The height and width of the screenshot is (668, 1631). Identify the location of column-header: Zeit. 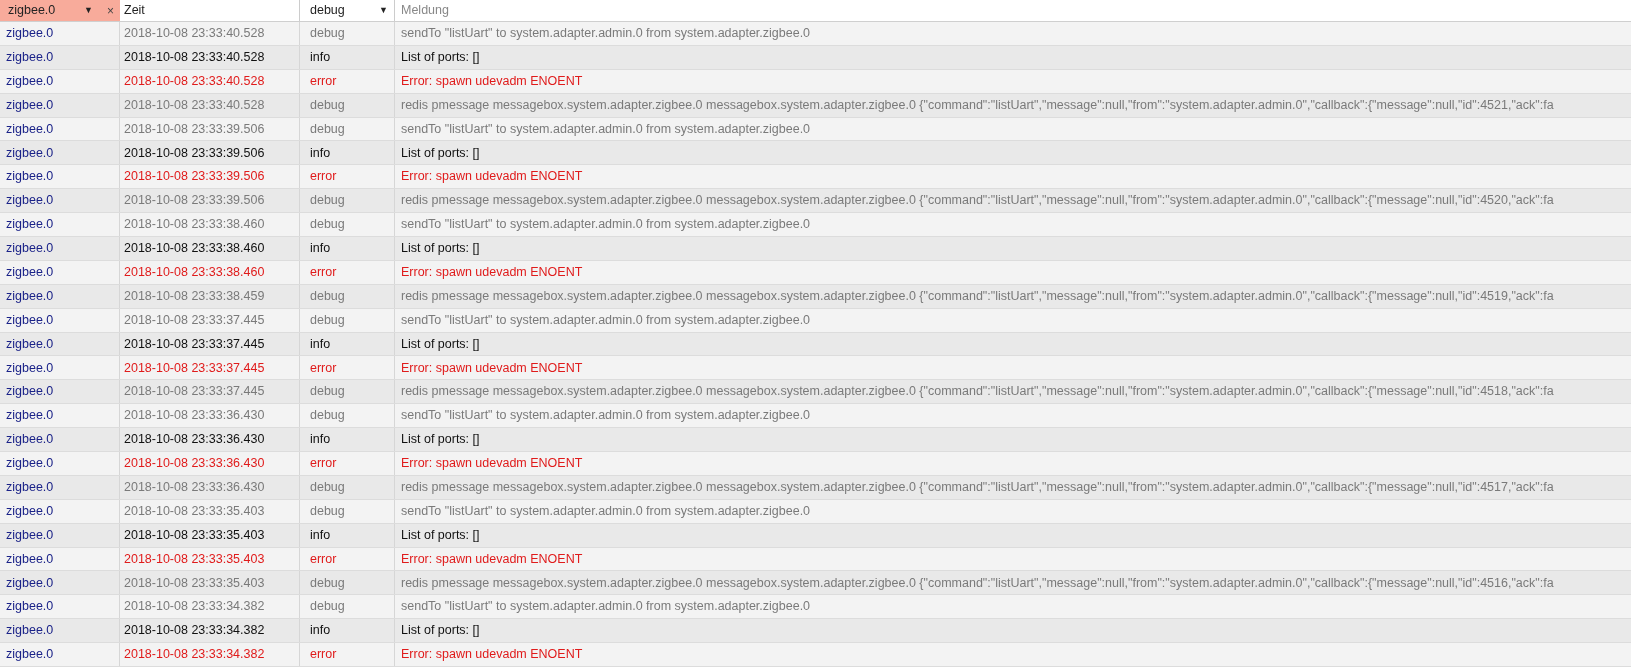
(134, 11).